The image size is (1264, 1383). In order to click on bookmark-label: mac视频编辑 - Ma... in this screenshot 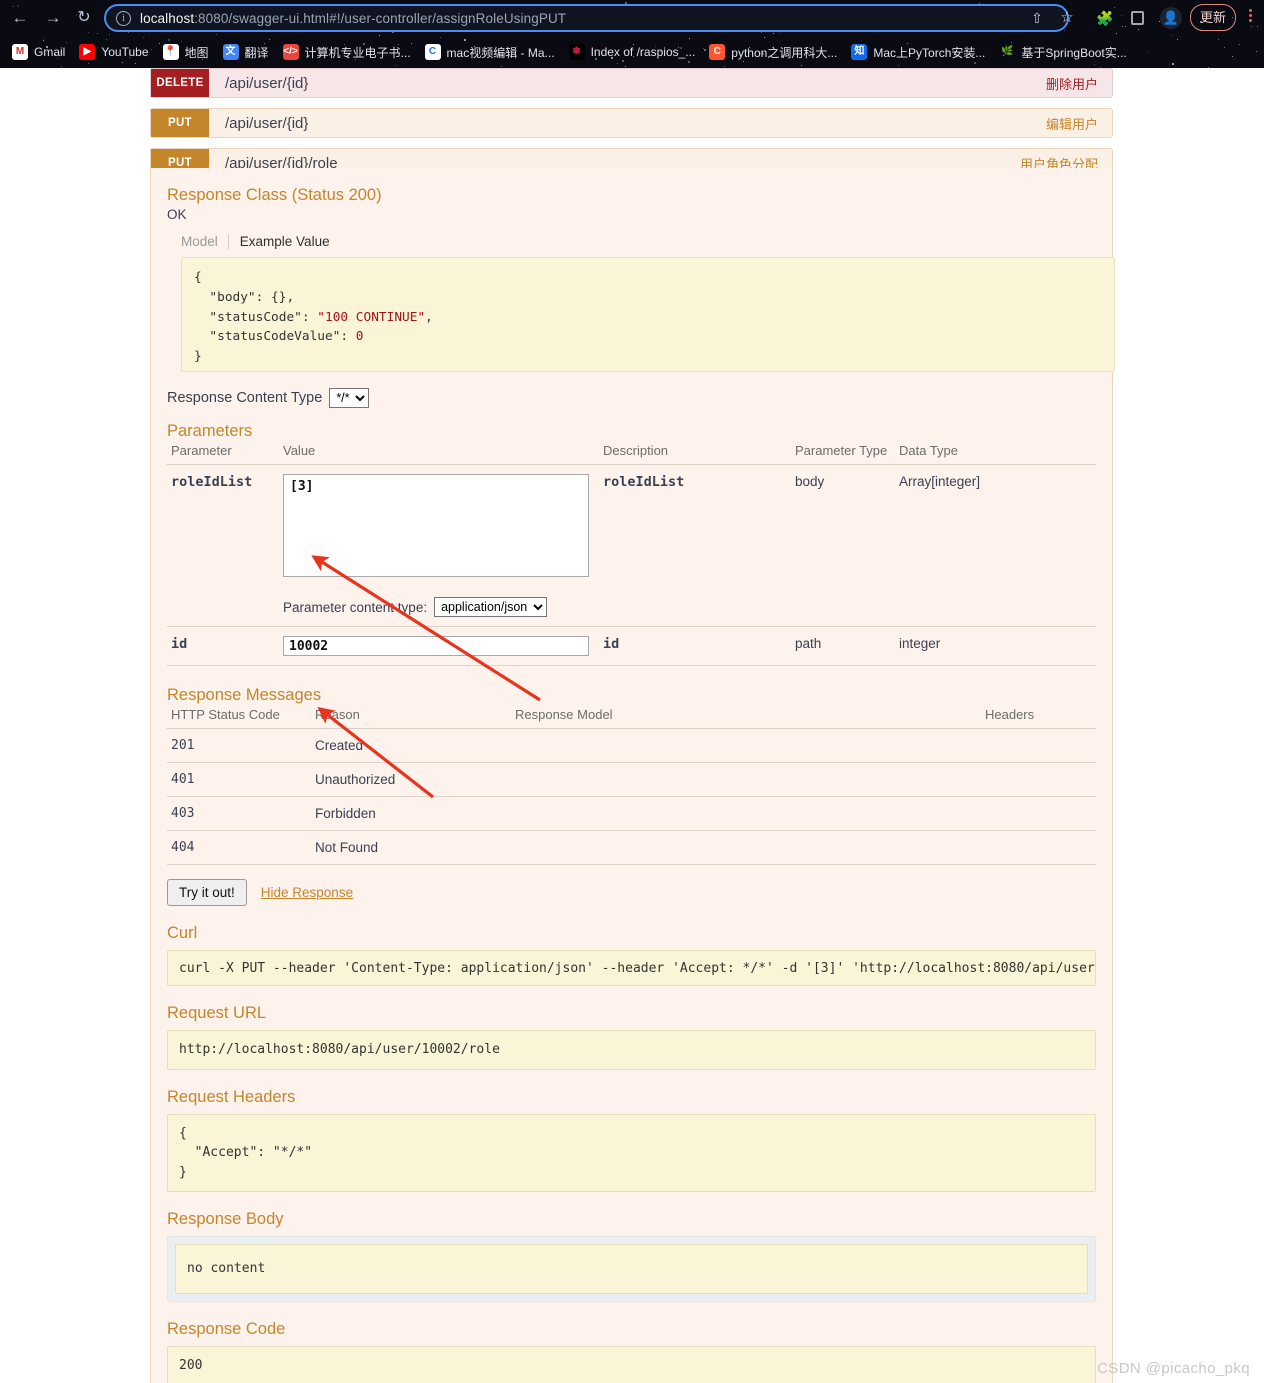, I will do `click(500, 52)`.